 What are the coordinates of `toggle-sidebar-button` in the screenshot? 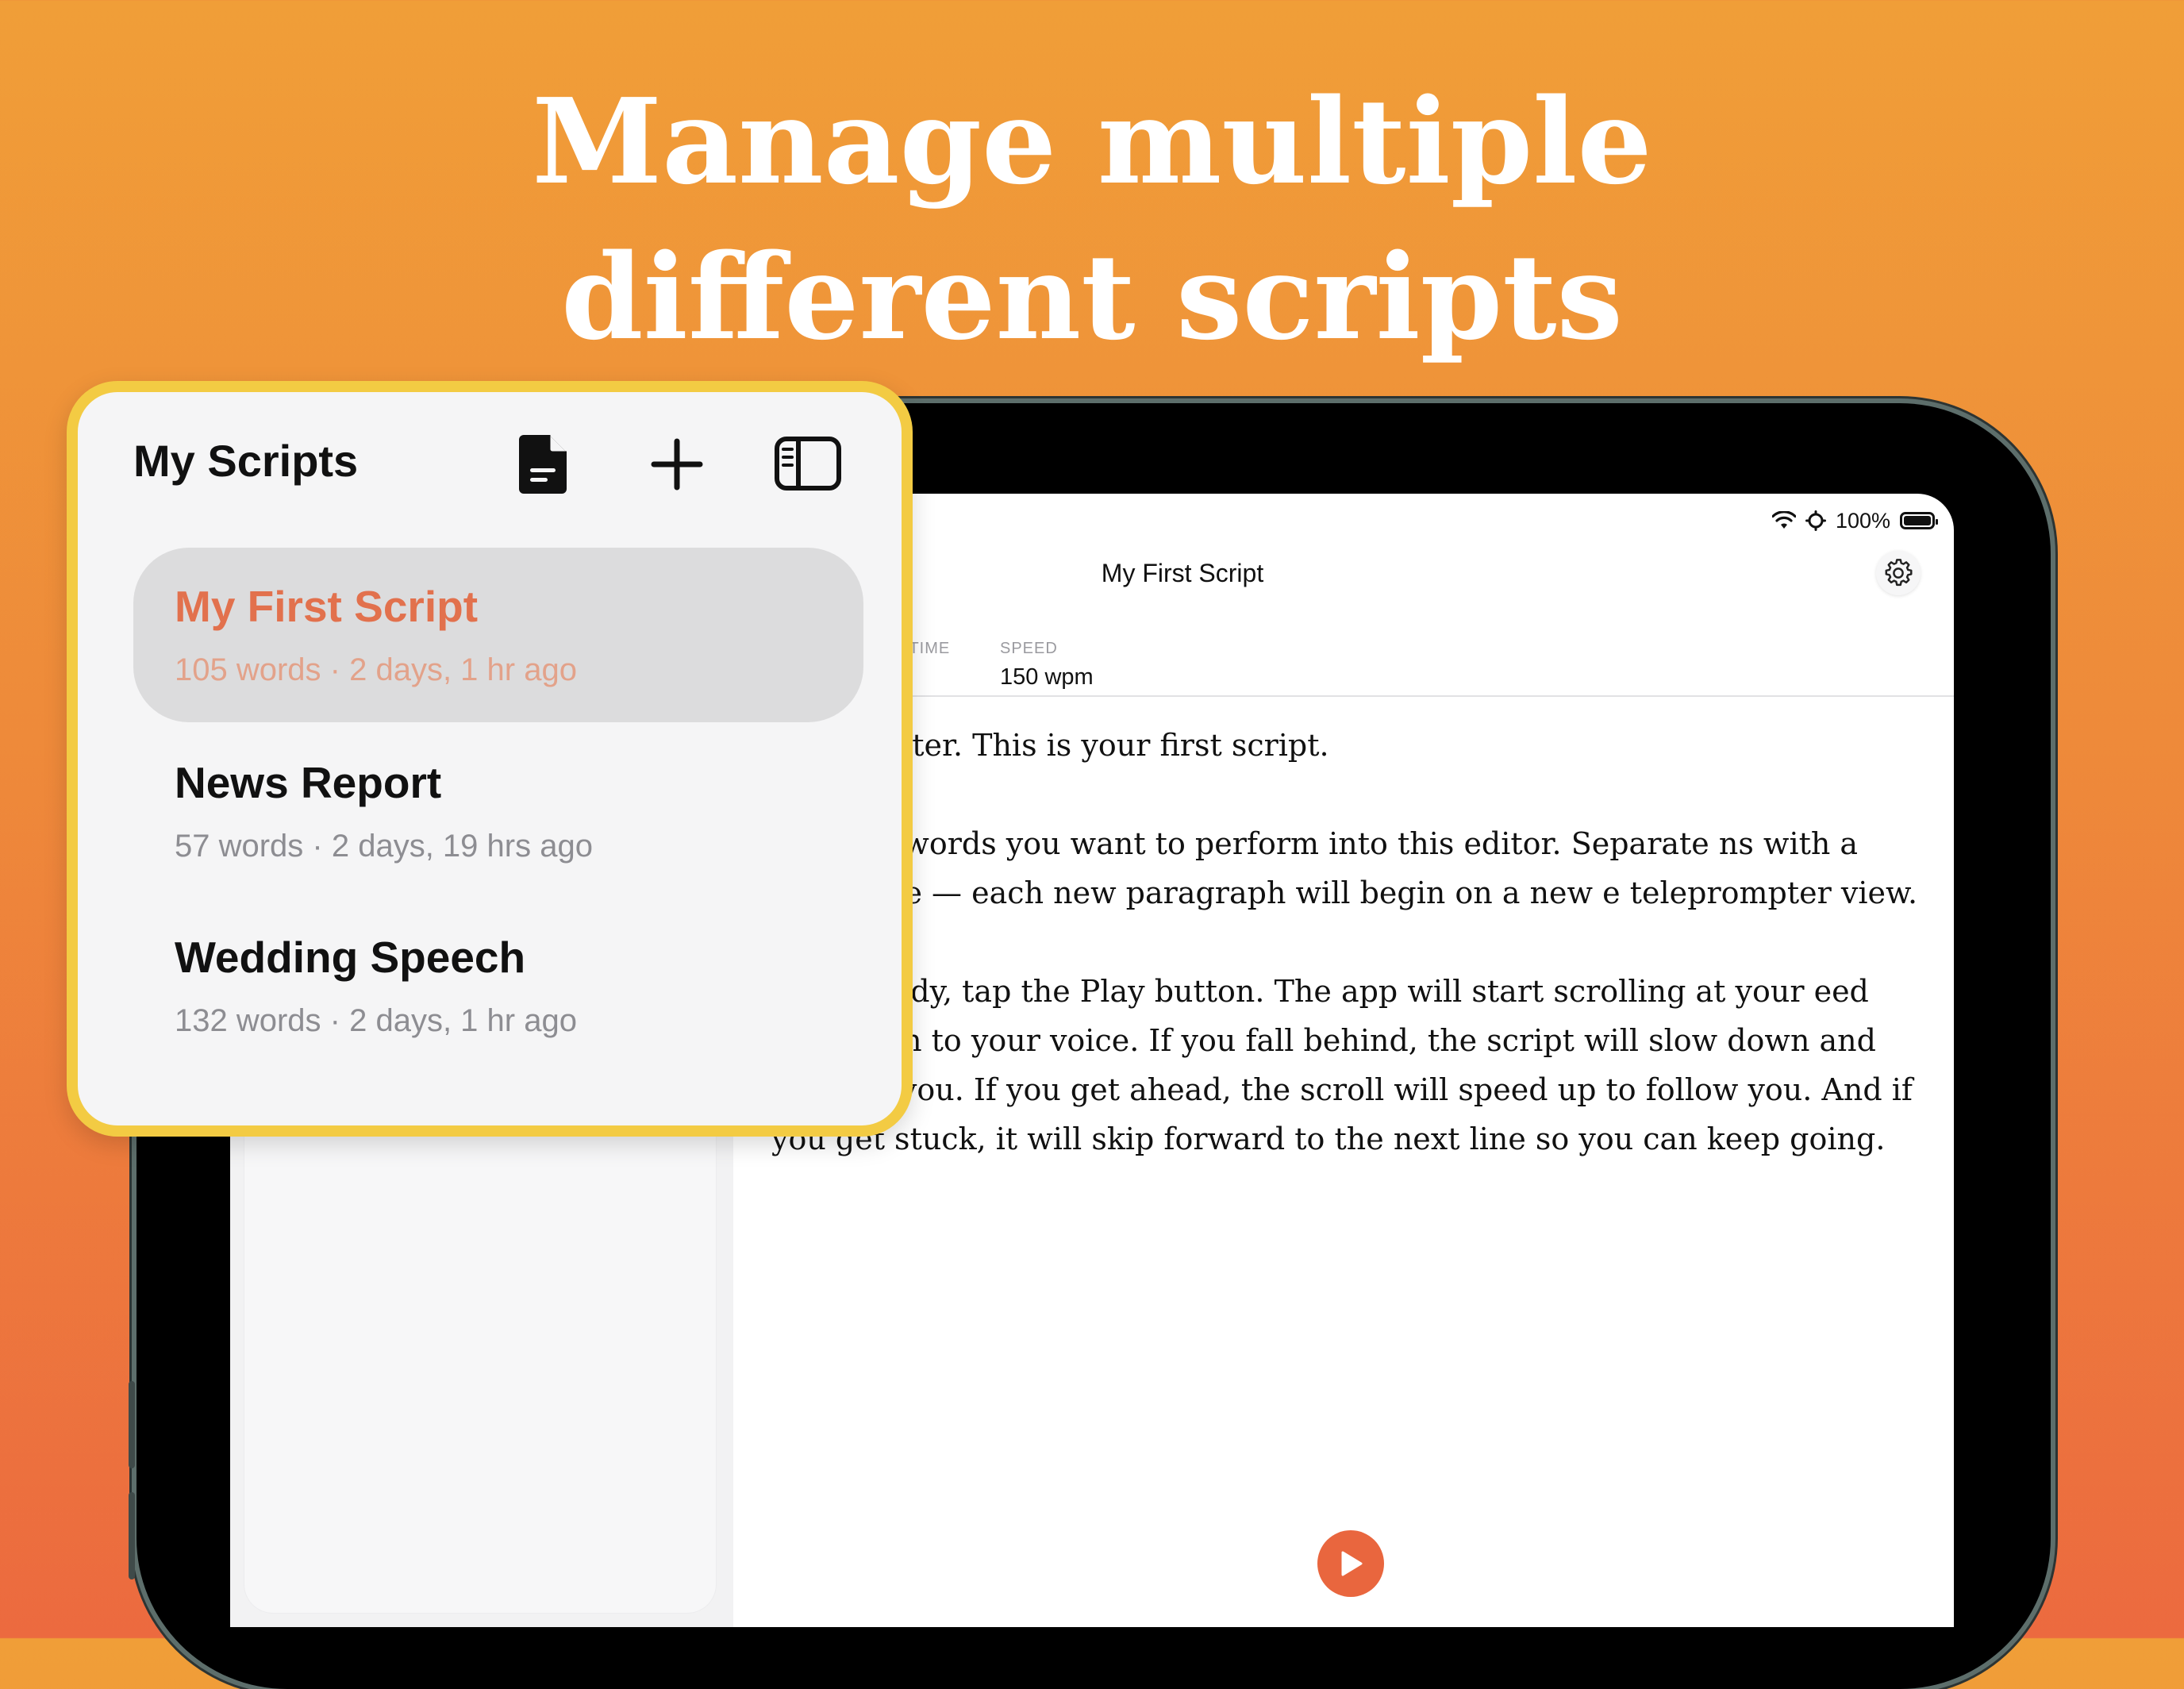 It's located at (808, 465).